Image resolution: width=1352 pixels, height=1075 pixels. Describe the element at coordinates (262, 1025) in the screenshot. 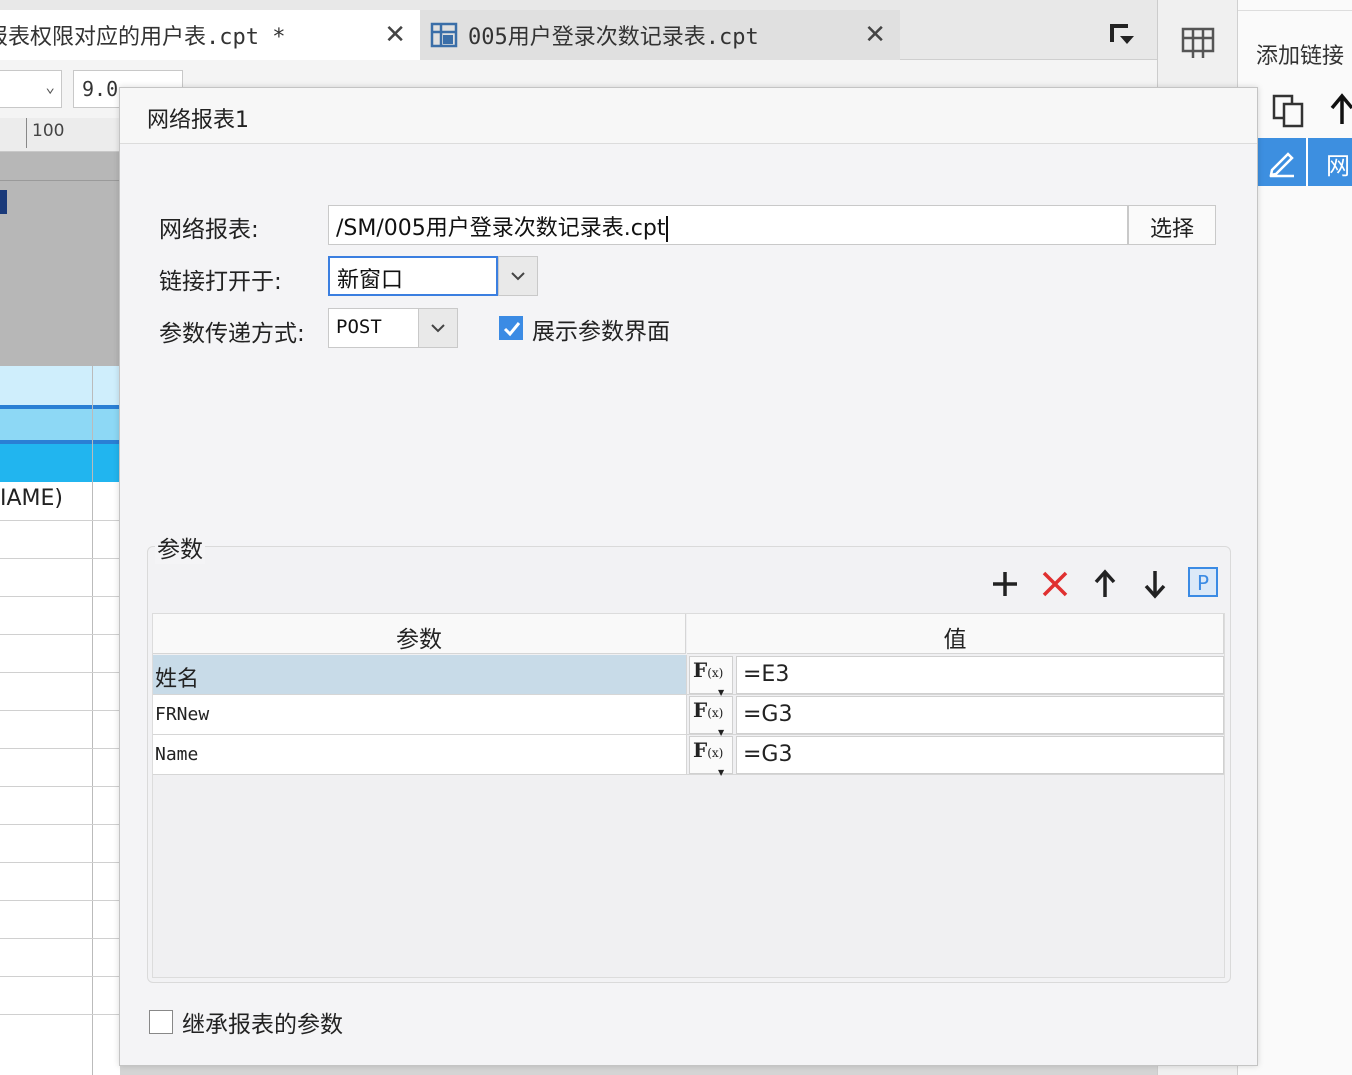

I see `inherit-params-label: 继承报表的参数` at that location.